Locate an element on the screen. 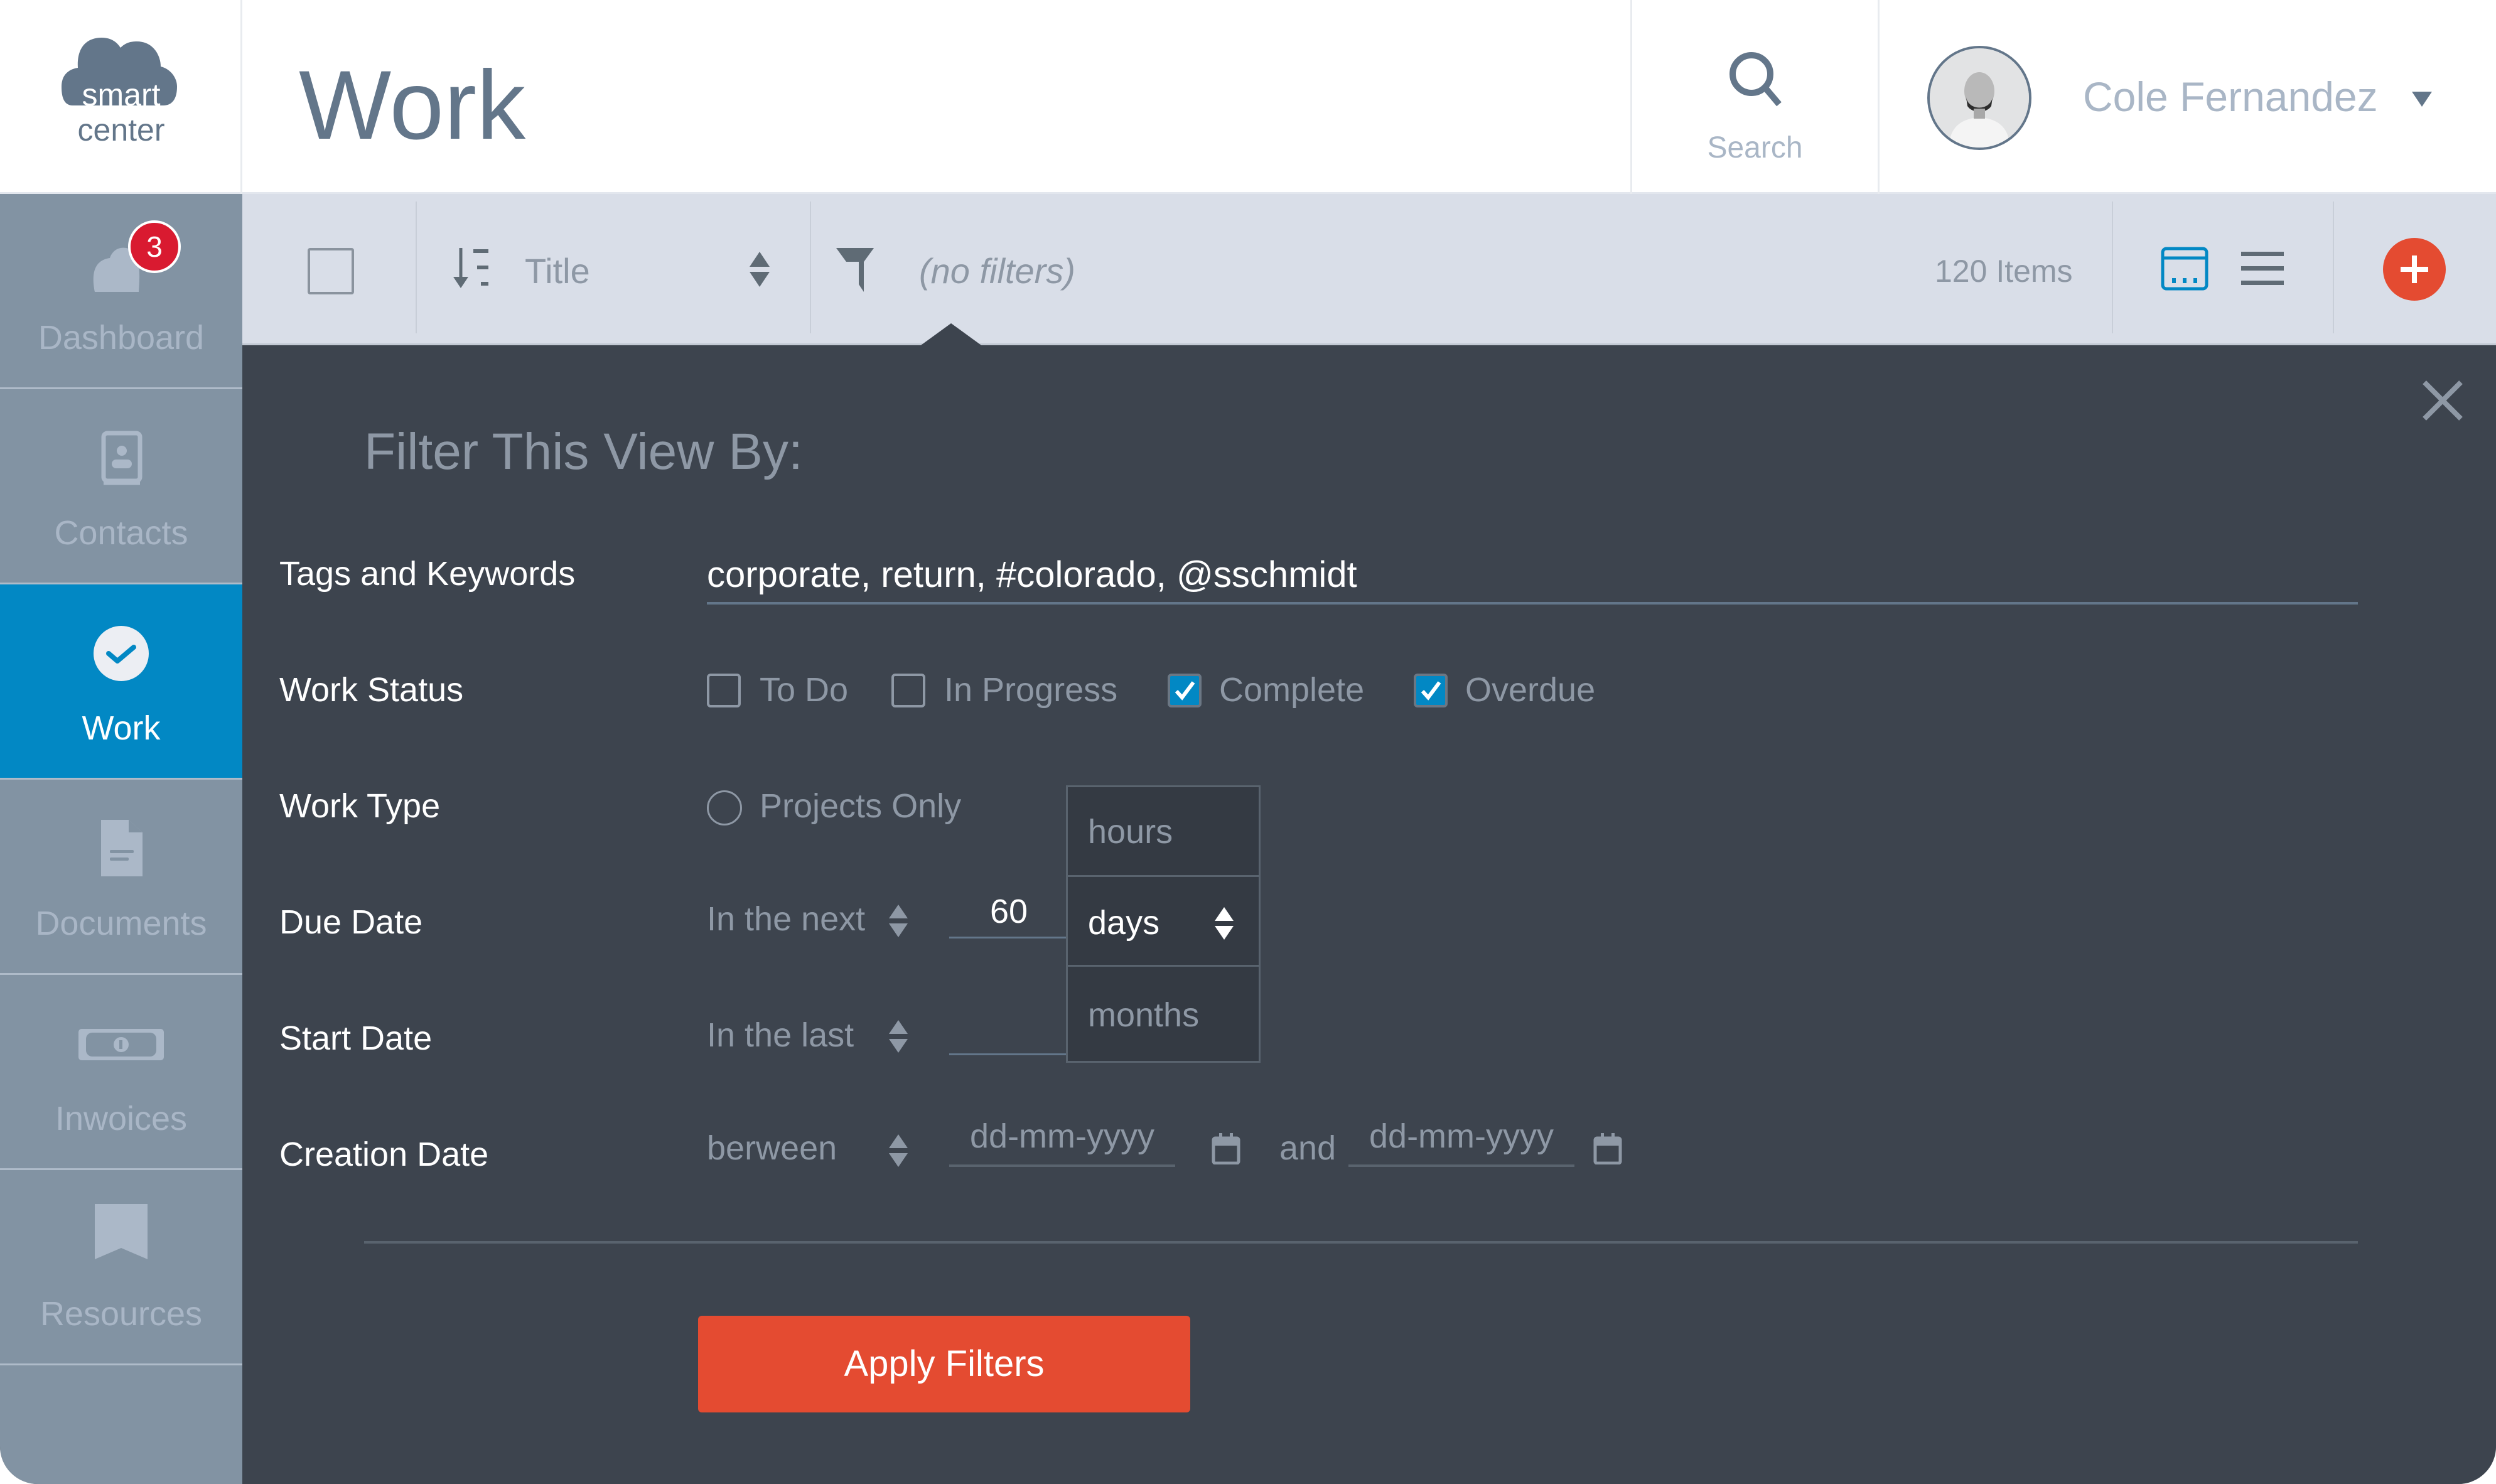  search-button: Search is located at coordinates (1755, 97).